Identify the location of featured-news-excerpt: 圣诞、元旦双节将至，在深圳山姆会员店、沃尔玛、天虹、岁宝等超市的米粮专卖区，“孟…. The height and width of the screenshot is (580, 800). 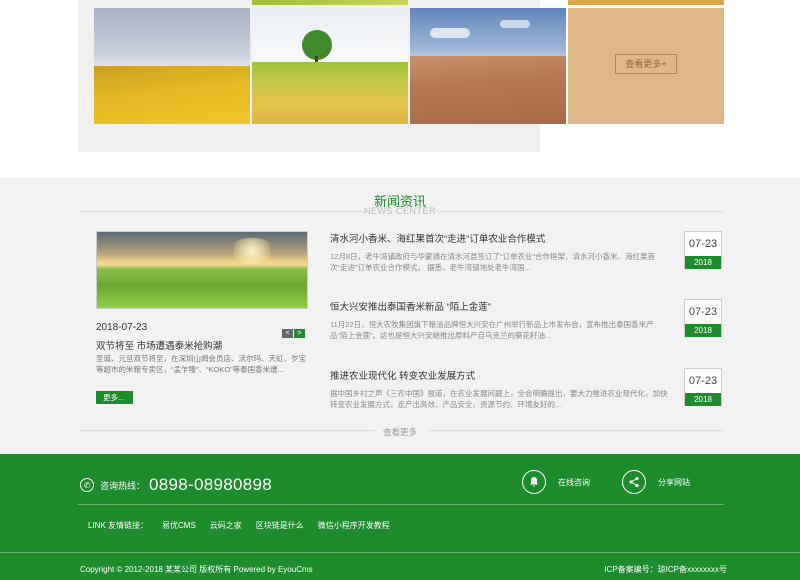
(201, 364).